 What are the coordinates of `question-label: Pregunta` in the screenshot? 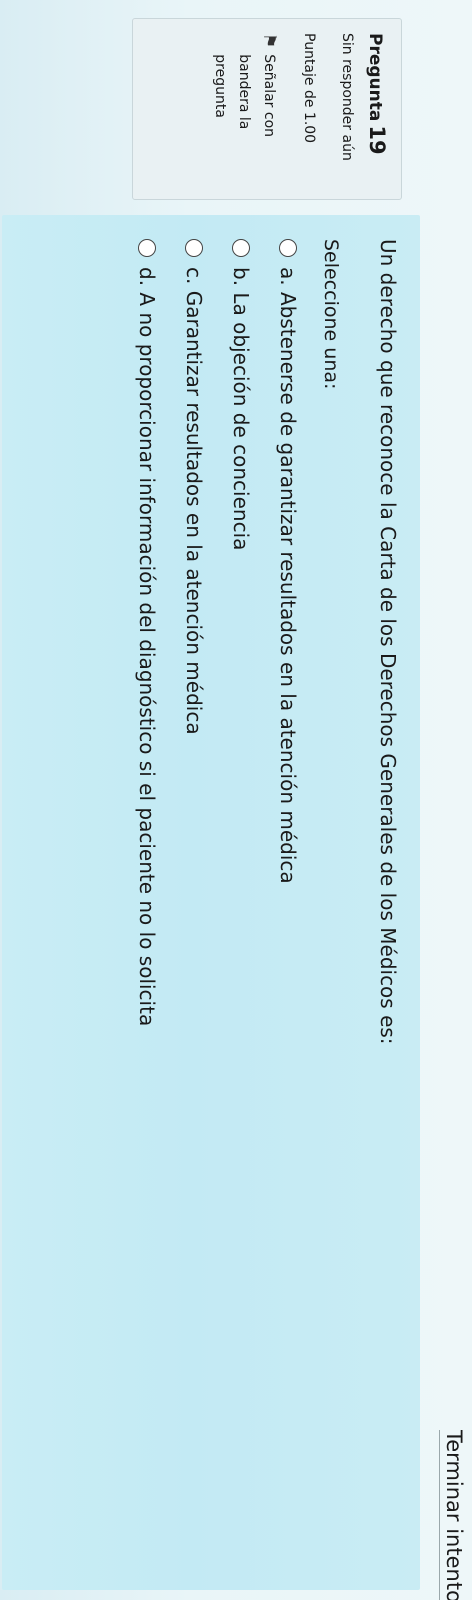 It's located at (375, 77).